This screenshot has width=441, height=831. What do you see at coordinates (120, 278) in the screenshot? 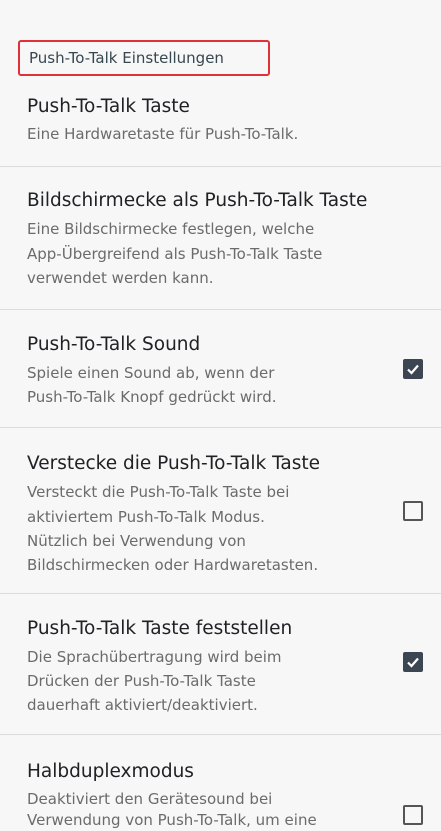
I see `pref-summary-line: verwendet werden kann.` at bounding box center [120, 278].